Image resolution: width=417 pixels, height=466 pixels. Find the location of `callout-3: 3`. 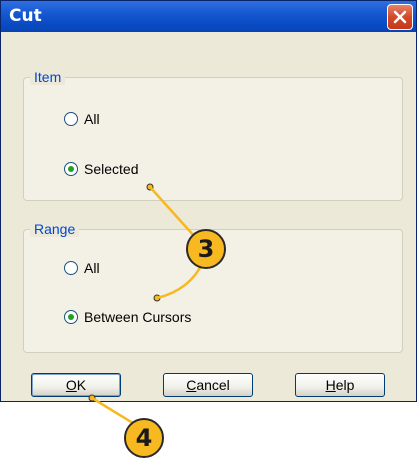

callout-3: 3 is located at coordinates (206, 249).